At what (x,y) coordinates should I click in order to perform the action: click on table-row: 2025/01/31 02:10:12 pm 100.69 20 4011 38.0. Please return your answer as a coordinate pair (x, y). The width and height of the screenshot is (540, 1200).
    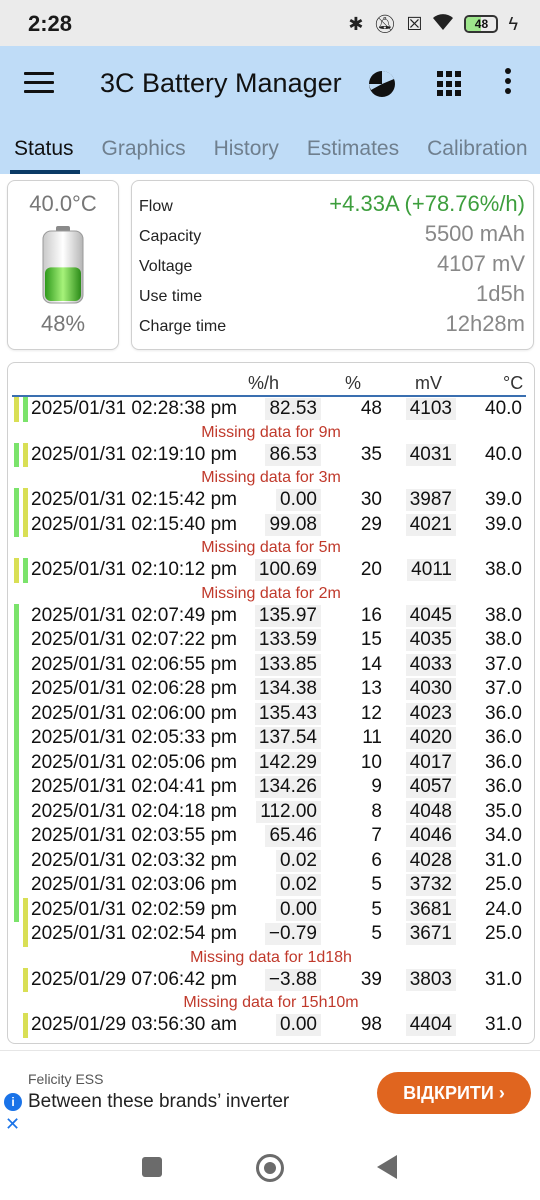
    Looking at the image, I should click on (271, 570).